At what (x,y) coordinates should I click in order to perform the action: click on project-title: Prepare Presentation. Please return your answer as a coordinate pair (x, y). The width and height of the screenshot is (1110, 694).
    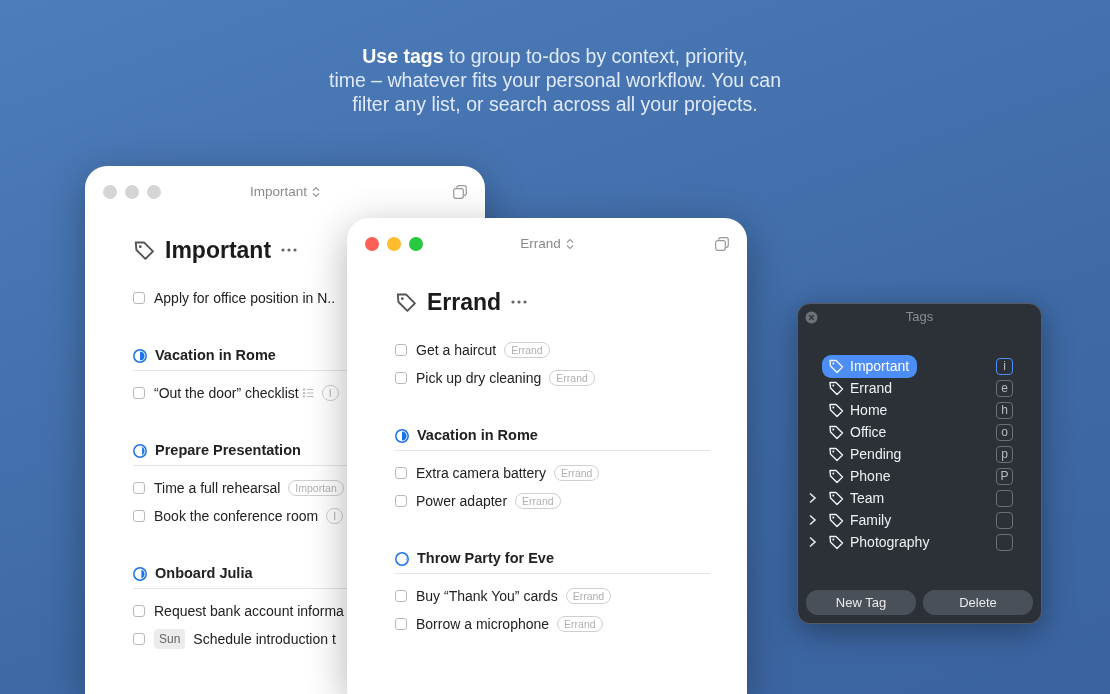
    Looking at the image, I should click on (228, 450).